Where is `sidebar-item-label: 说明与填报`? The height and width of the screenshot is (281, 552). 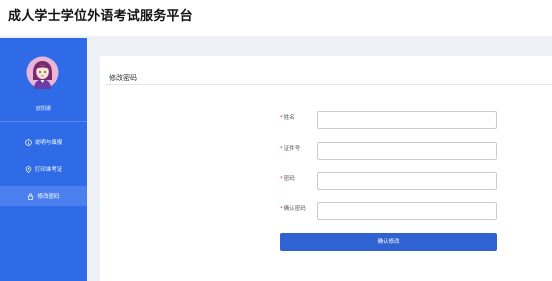 sidebar-item-label: 说明与填报 is located at coordinates (48, 143).